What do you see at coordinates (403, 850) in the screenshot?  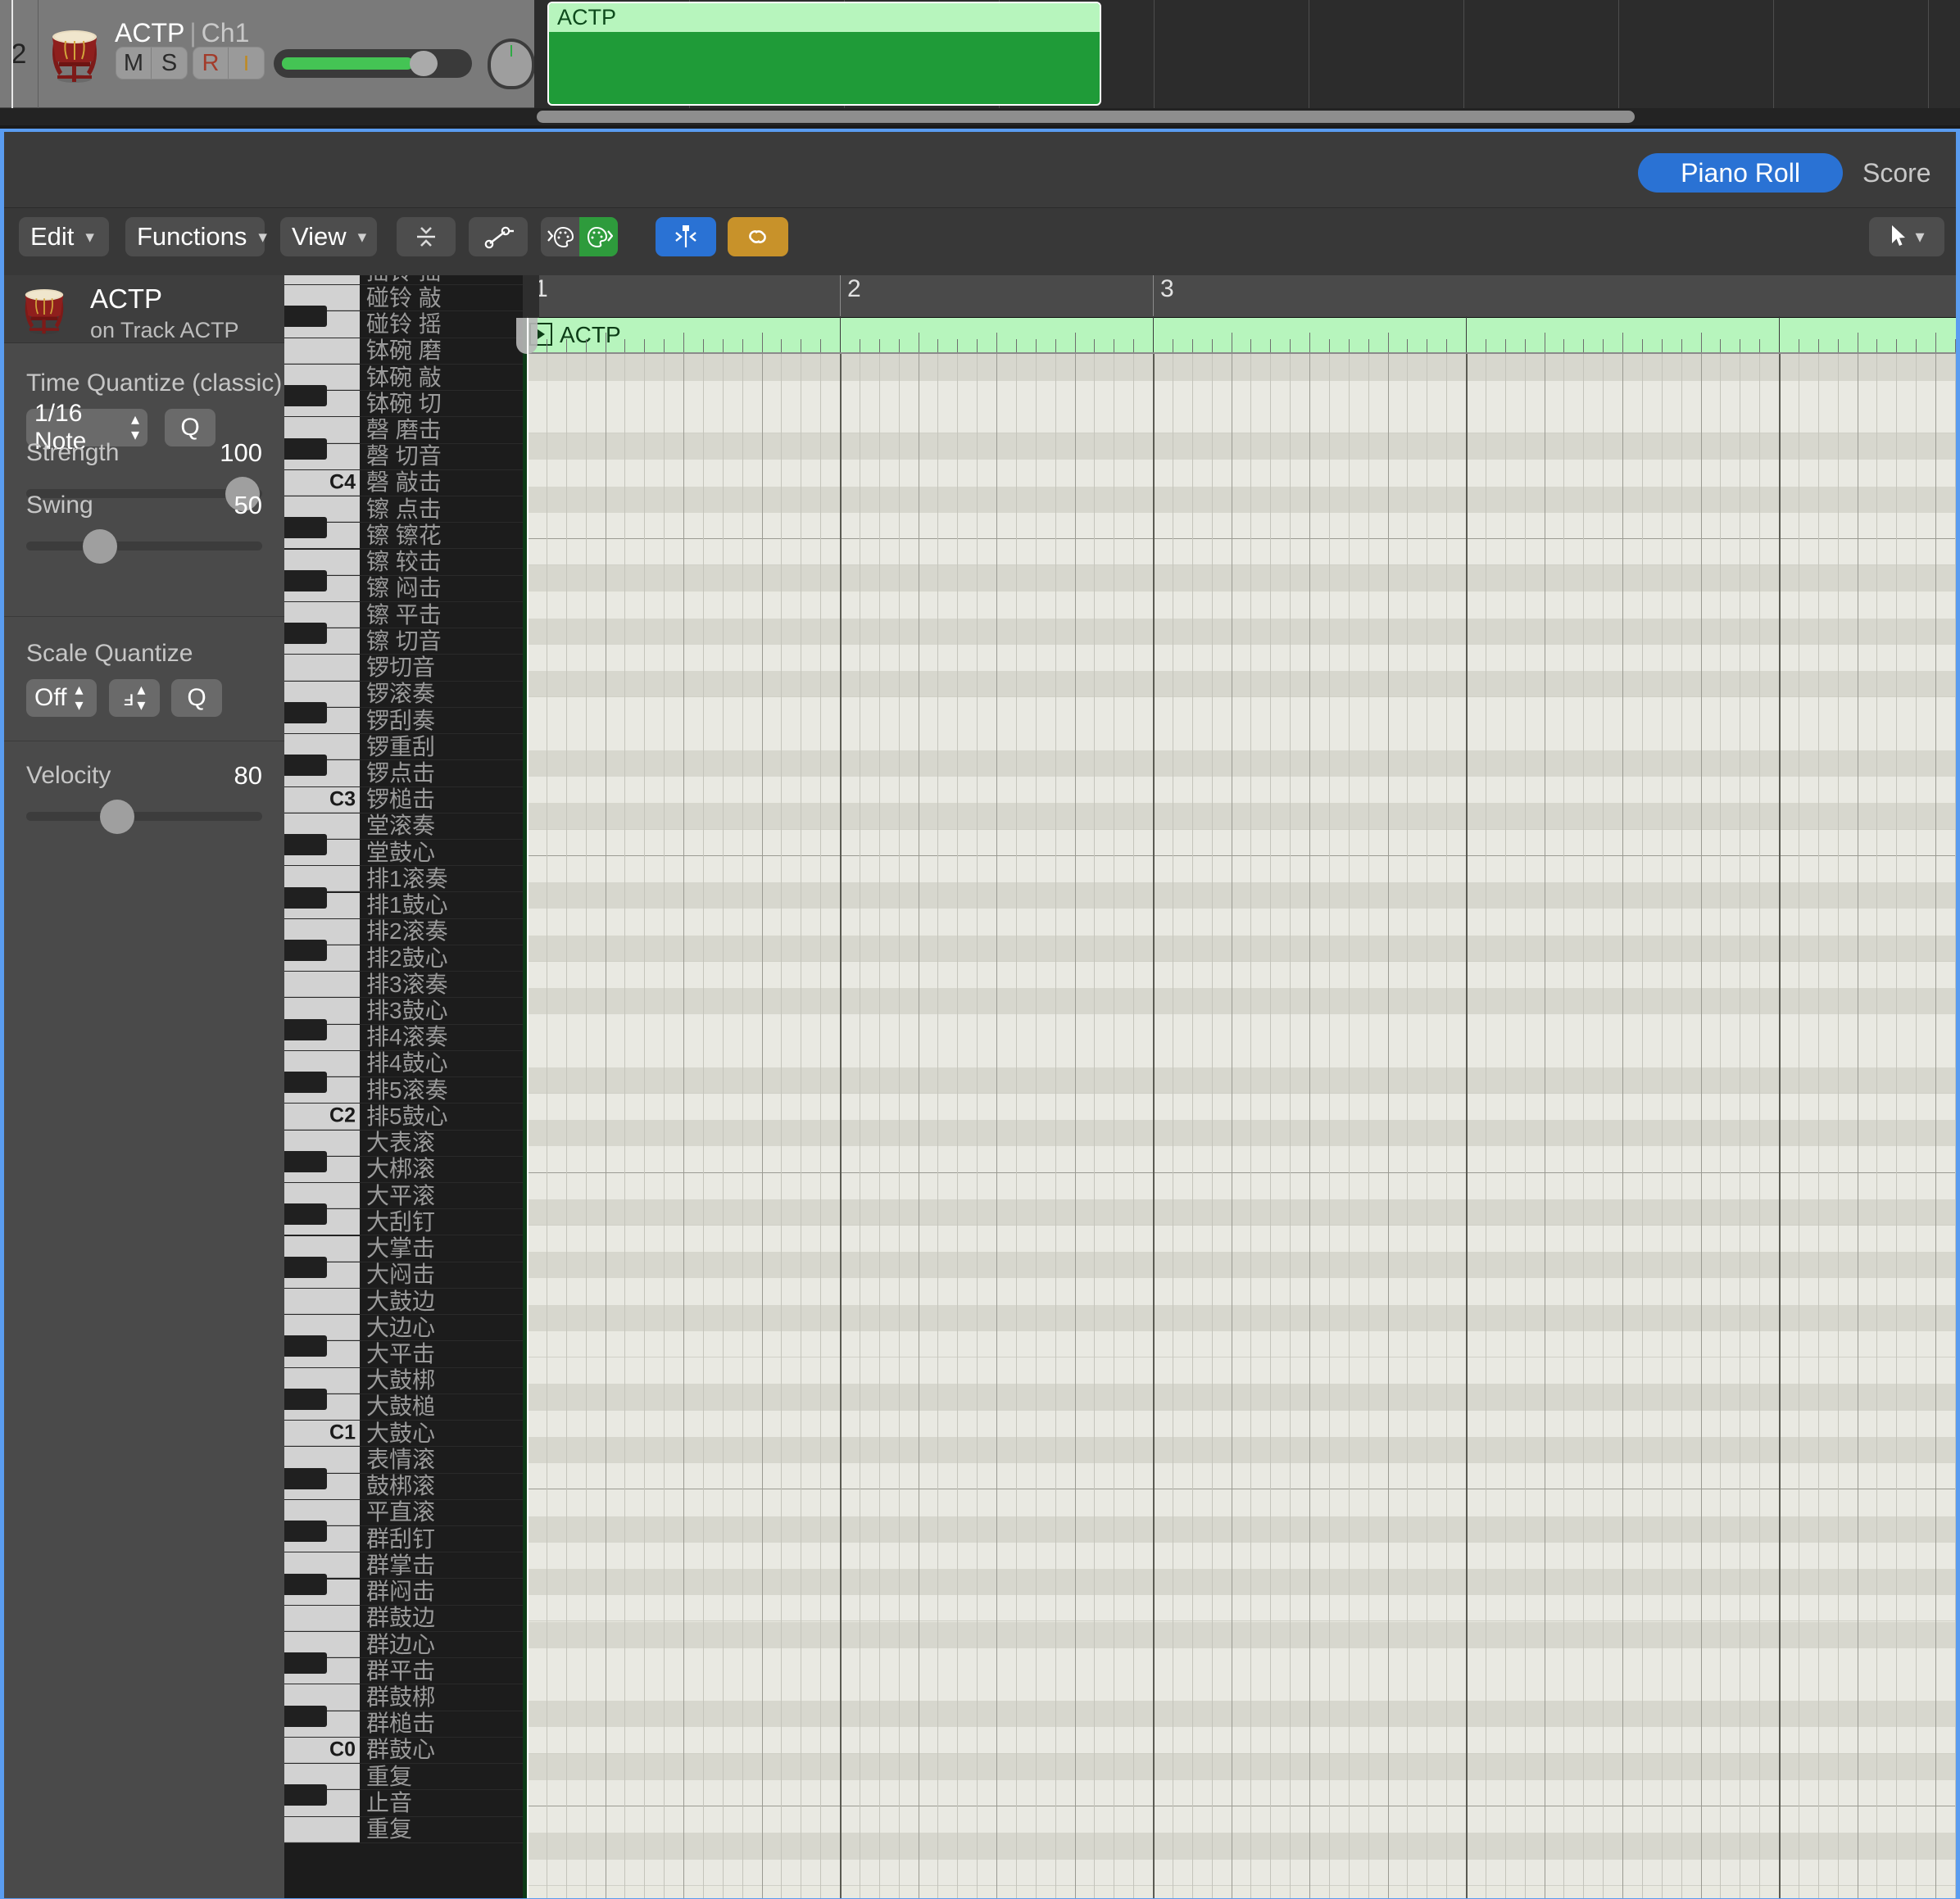 I see `keyboard-row: 堂鼓心` at bounding box center [403, 850].